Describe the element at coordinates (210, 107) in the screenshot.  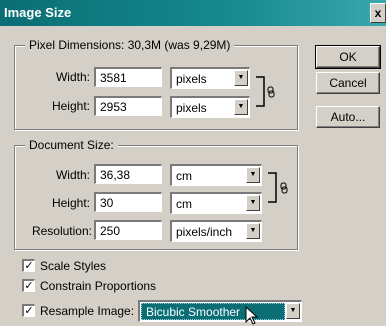
I see `pixel-height-unit-select: pixels ▼` at that location.